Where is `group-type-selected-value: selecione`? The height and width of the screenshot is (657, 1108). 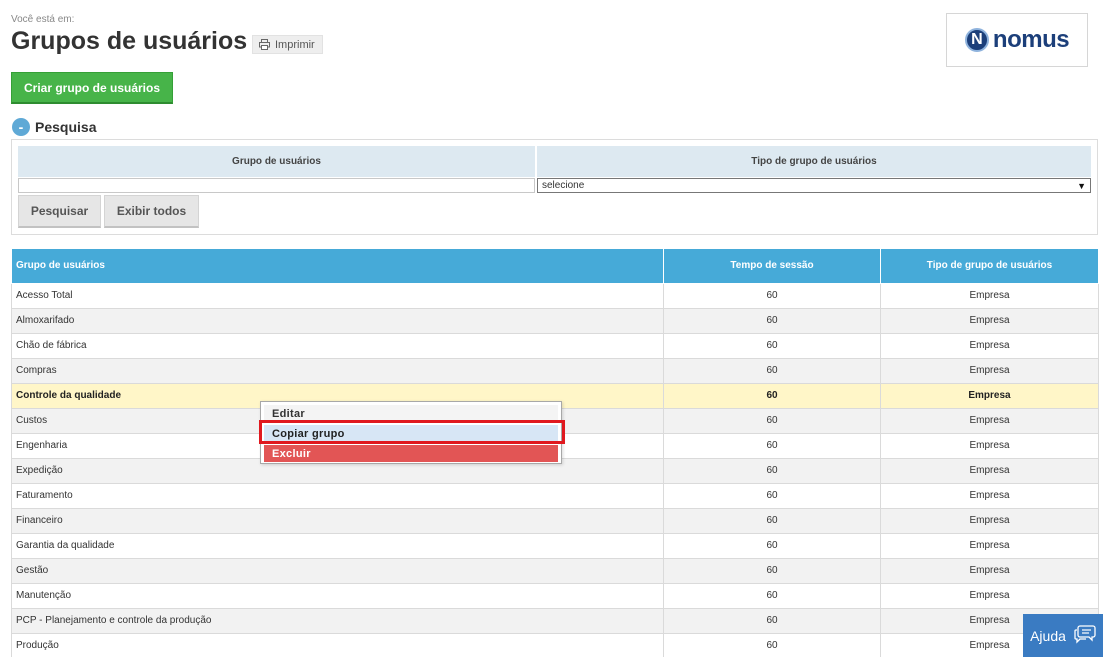 group-type-selected-value: selecione is located at coordinates (563, 185).